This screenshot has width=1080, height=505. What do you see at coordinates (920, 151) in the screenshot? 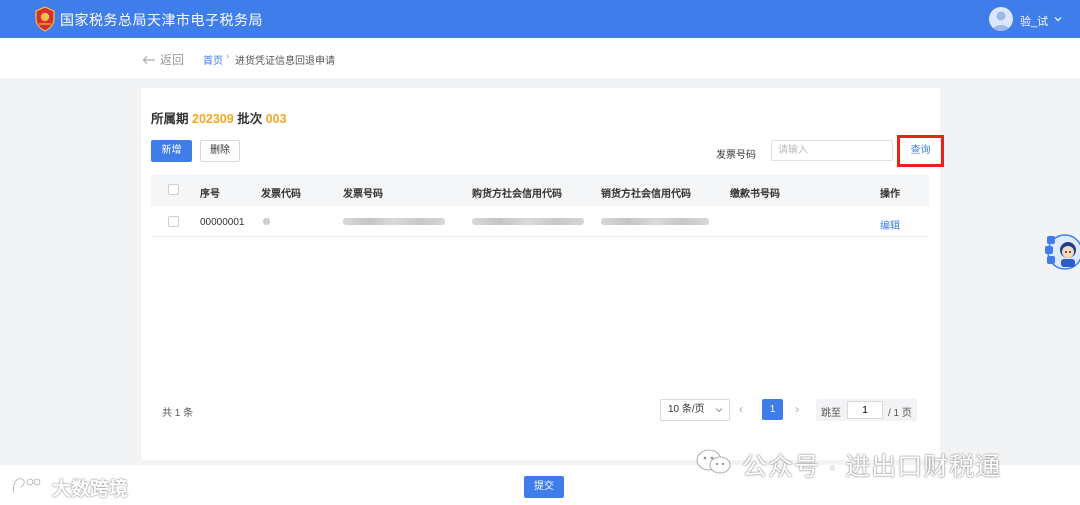
I see `query-button: 查询` at bounding box center [920, 151].